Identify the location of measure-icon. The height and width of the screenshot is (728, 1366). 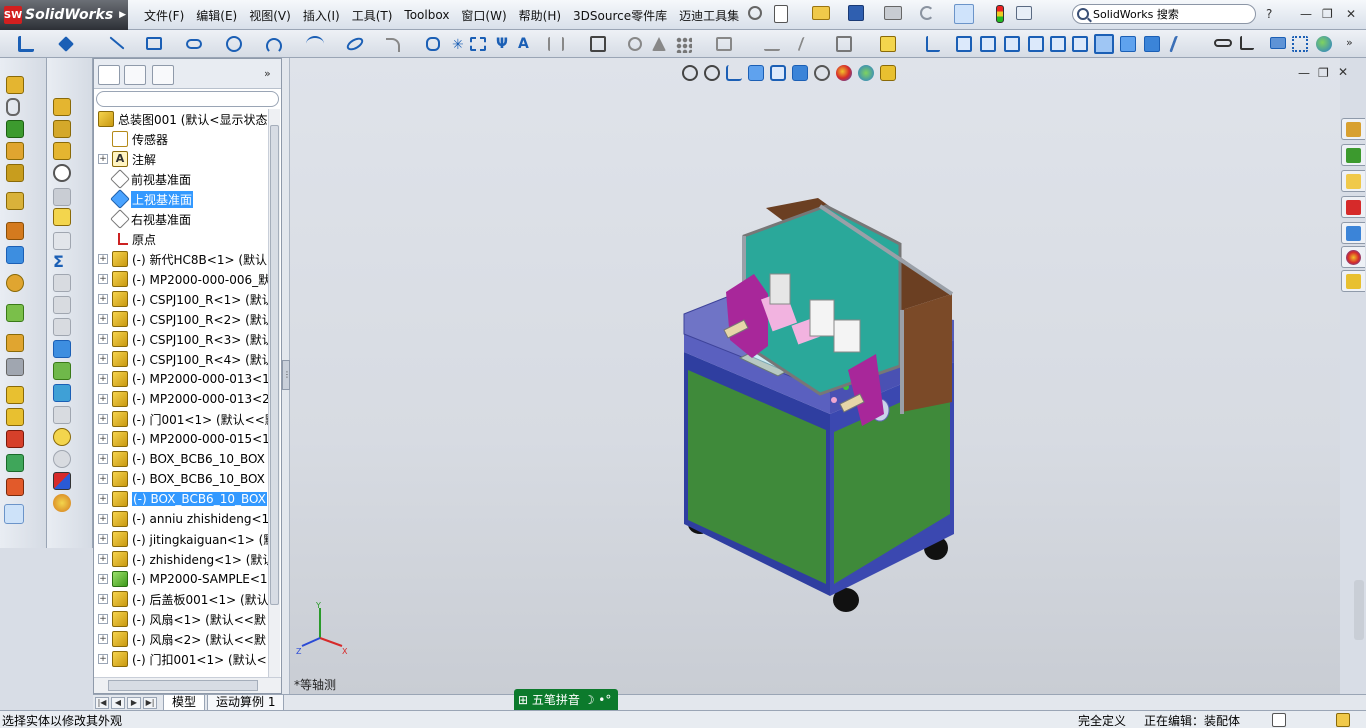
(15, 463).